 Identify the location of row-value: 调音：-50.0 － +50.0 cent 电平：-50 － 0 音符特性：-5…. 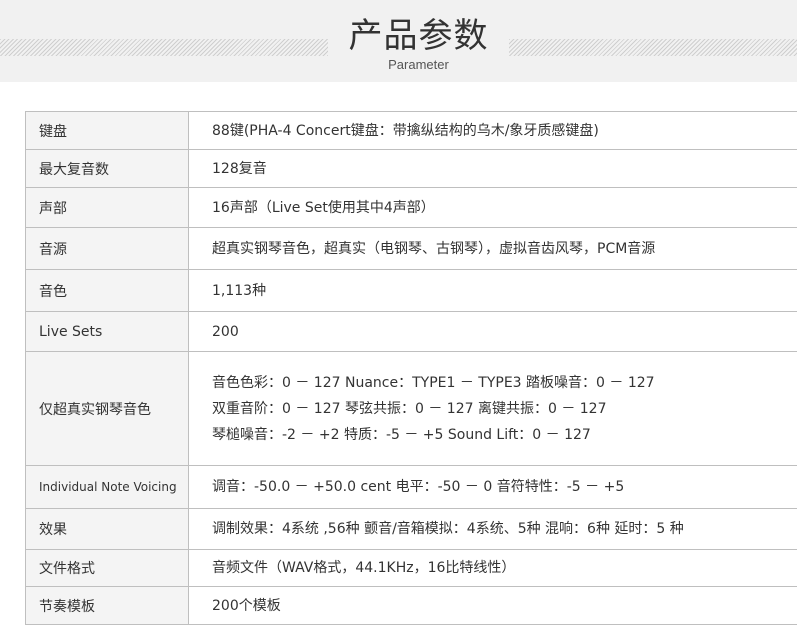
(493, 487).